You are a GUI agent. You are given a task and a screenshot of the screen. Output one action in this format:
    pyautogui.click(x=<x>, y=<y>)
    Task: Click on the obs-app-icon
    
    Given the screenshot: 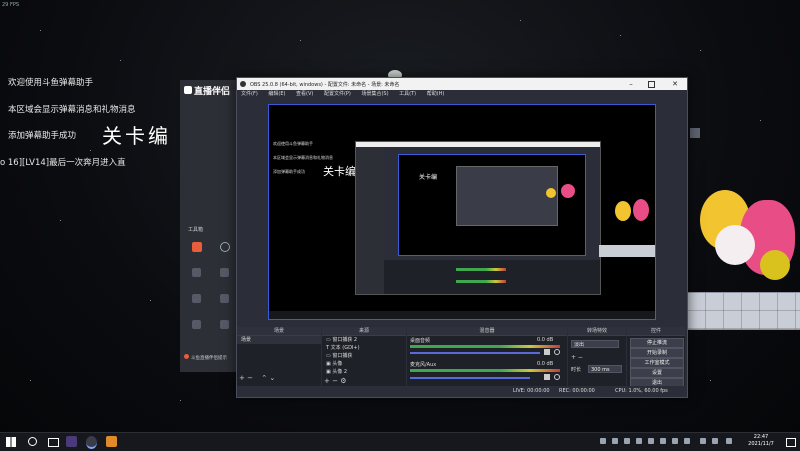 What is the action you would take?
    pyautogui.click(x=243, y=84)
    